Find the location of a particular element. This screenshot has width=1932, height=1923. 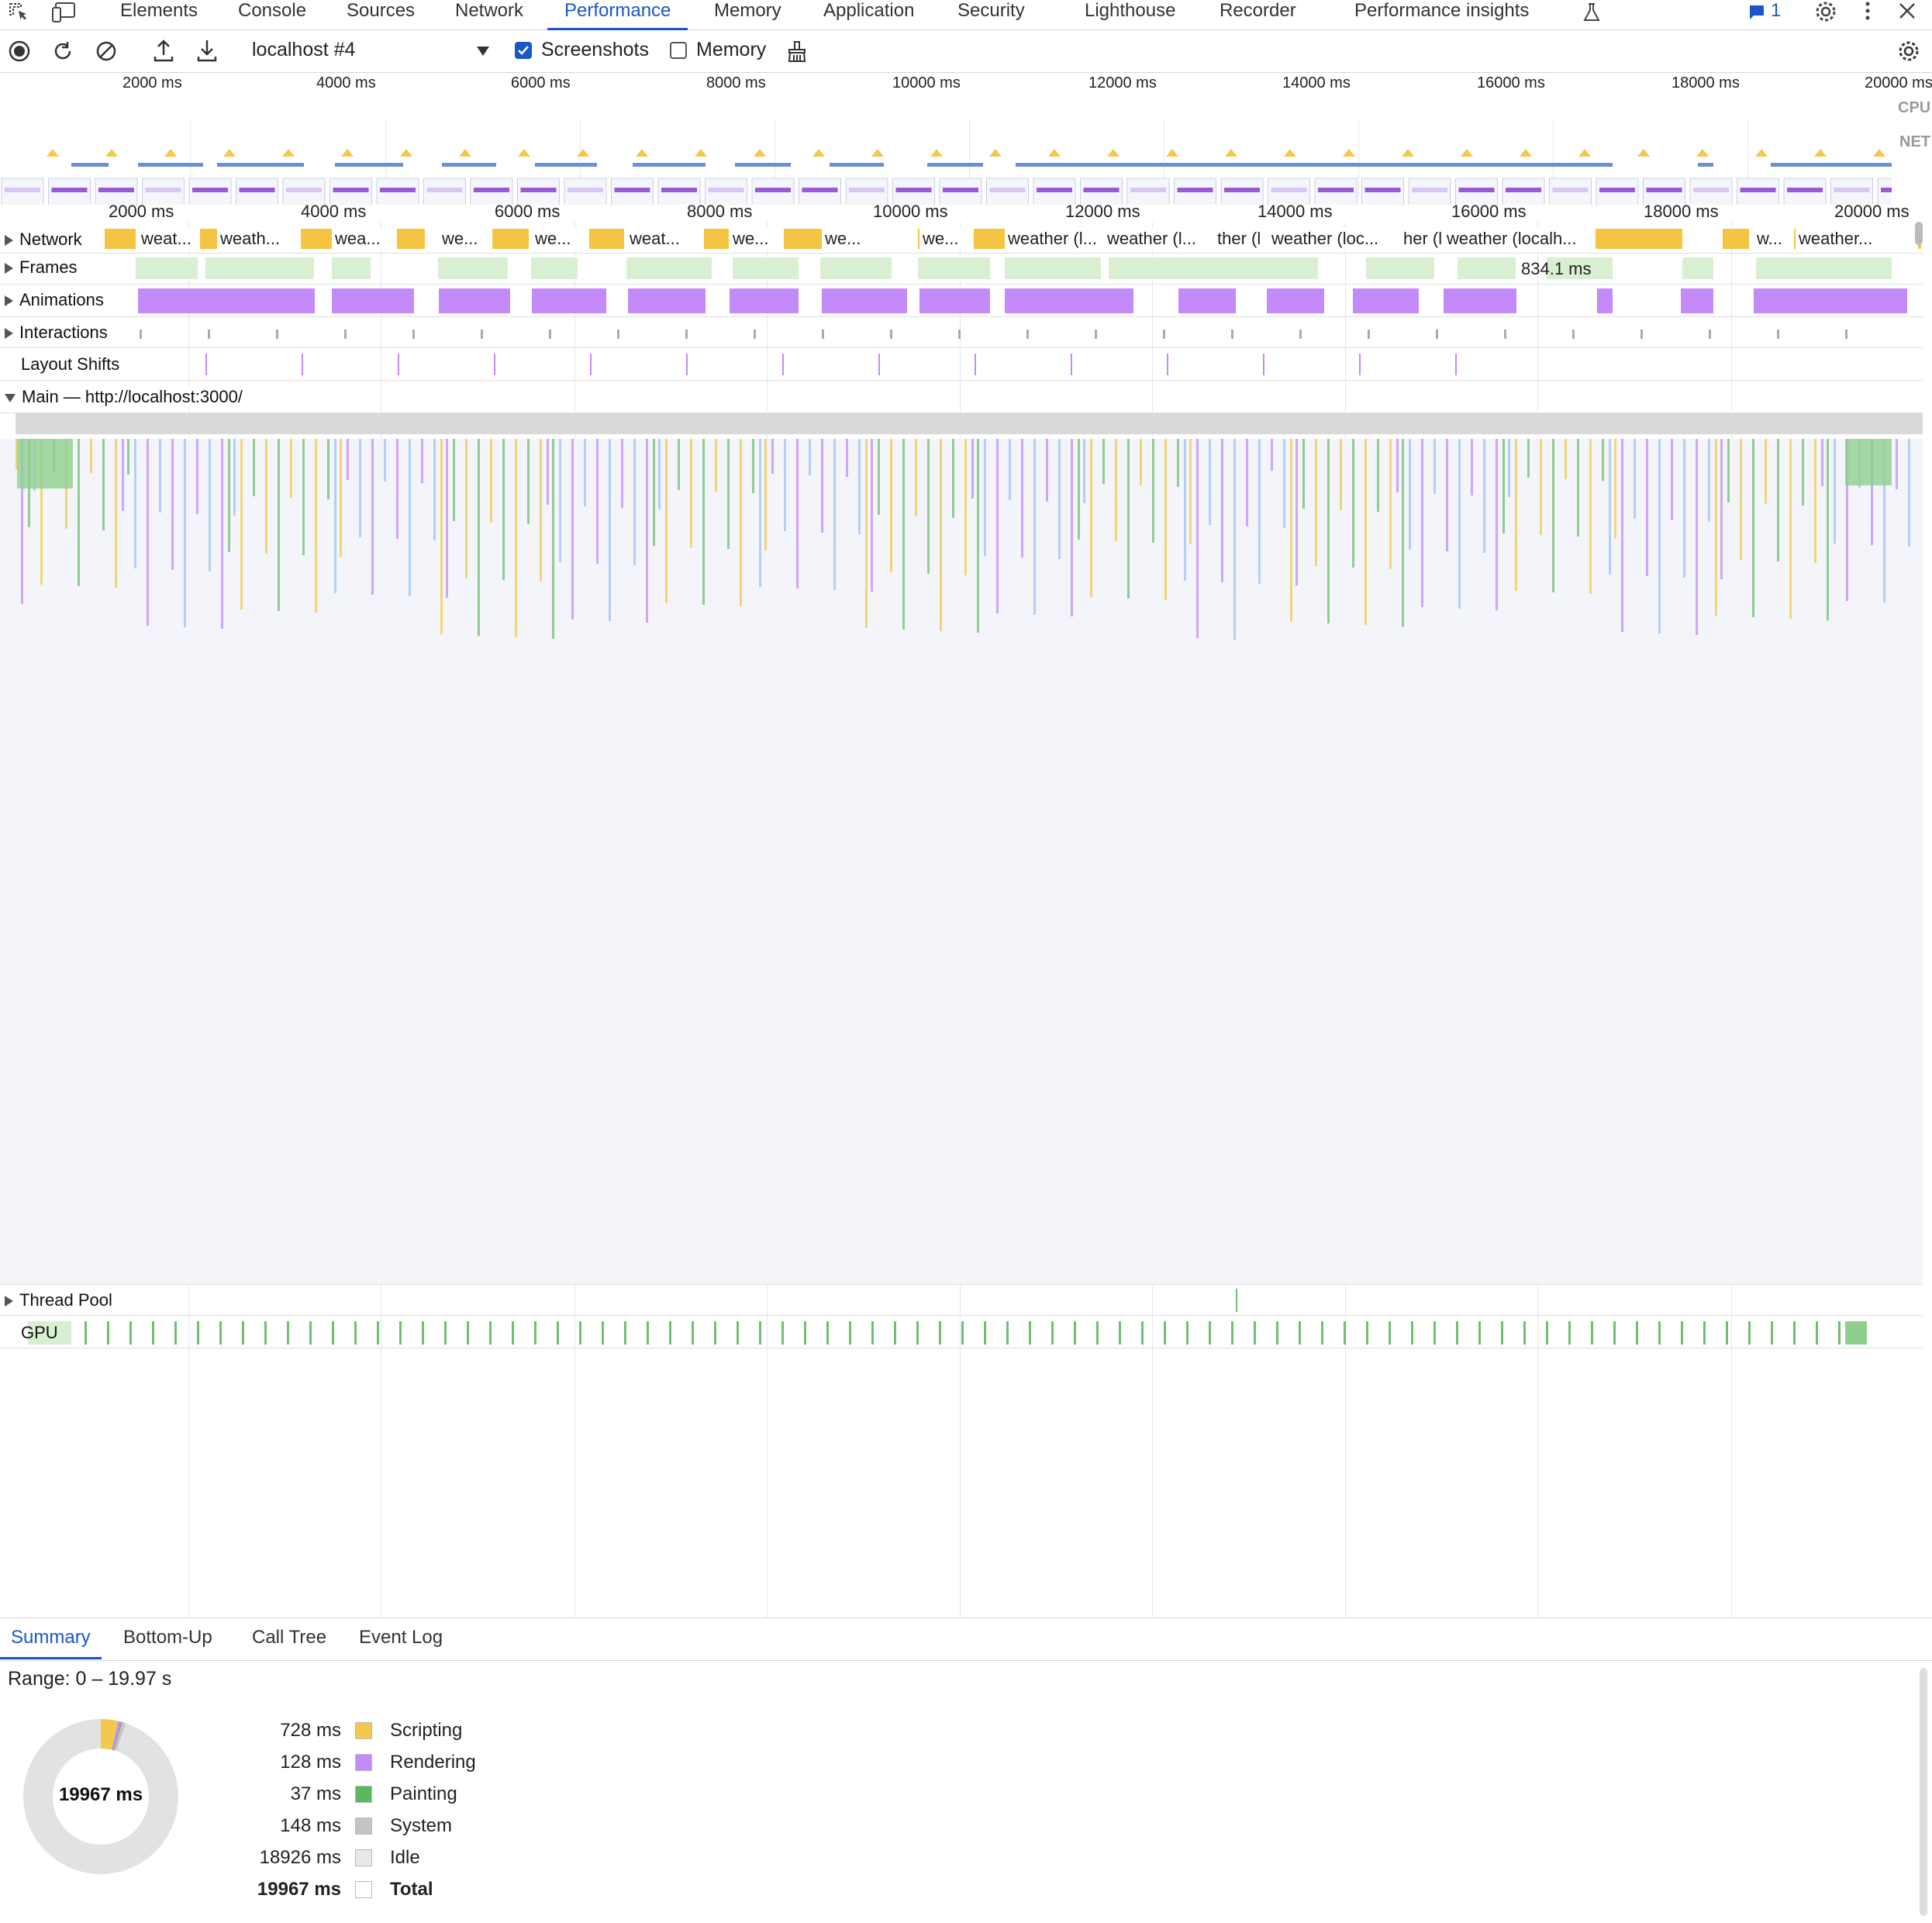

tab-bottom-up: Bottom-Up is located at coordinates (167, 1637).